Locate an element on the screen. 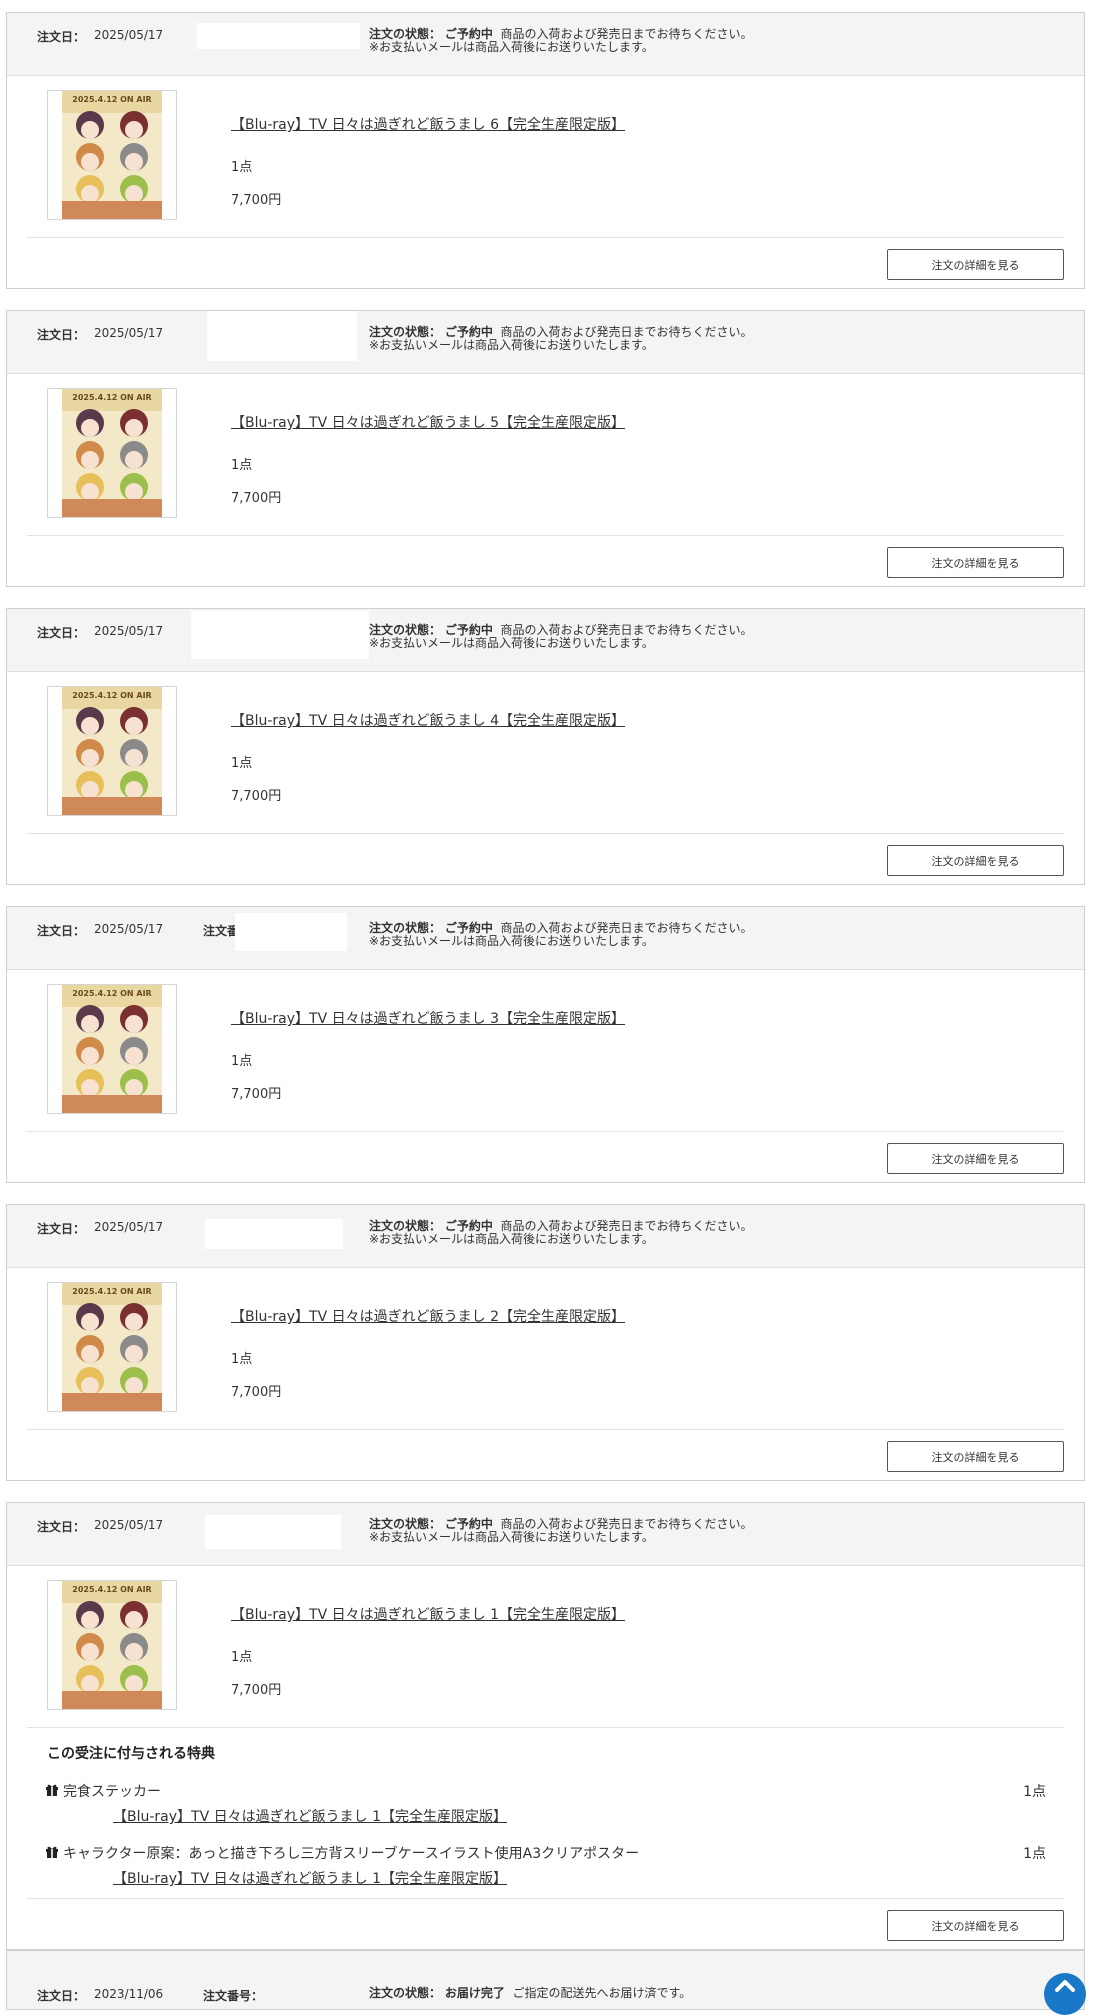 This screenshot has height=2015, width=1111. product-title-link: 【Blu-ray】TV 日々は過ぎれど飯うまし 1【完全生産限定版】 is located at coordinates (428, 1614).